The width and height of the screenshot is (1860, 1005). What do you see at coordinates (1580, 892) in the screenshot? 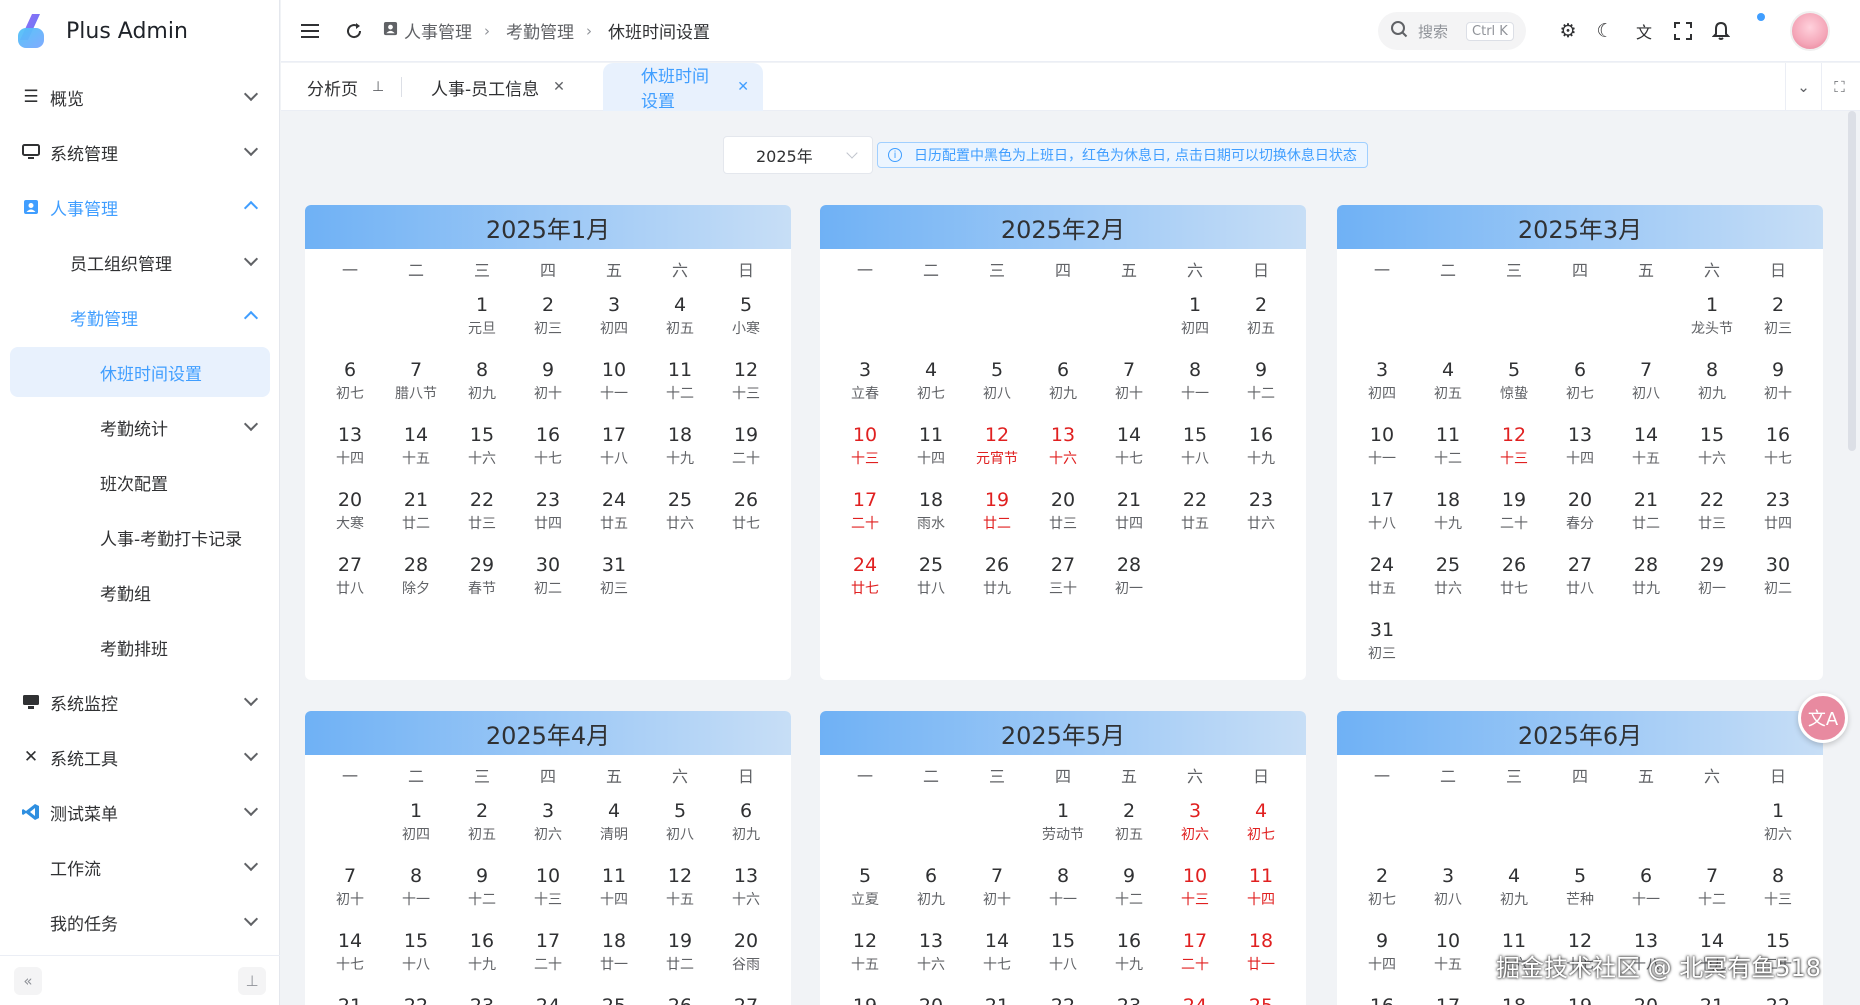
I see `day-cell: 5 芒种` at bounding box center [1580, 892].